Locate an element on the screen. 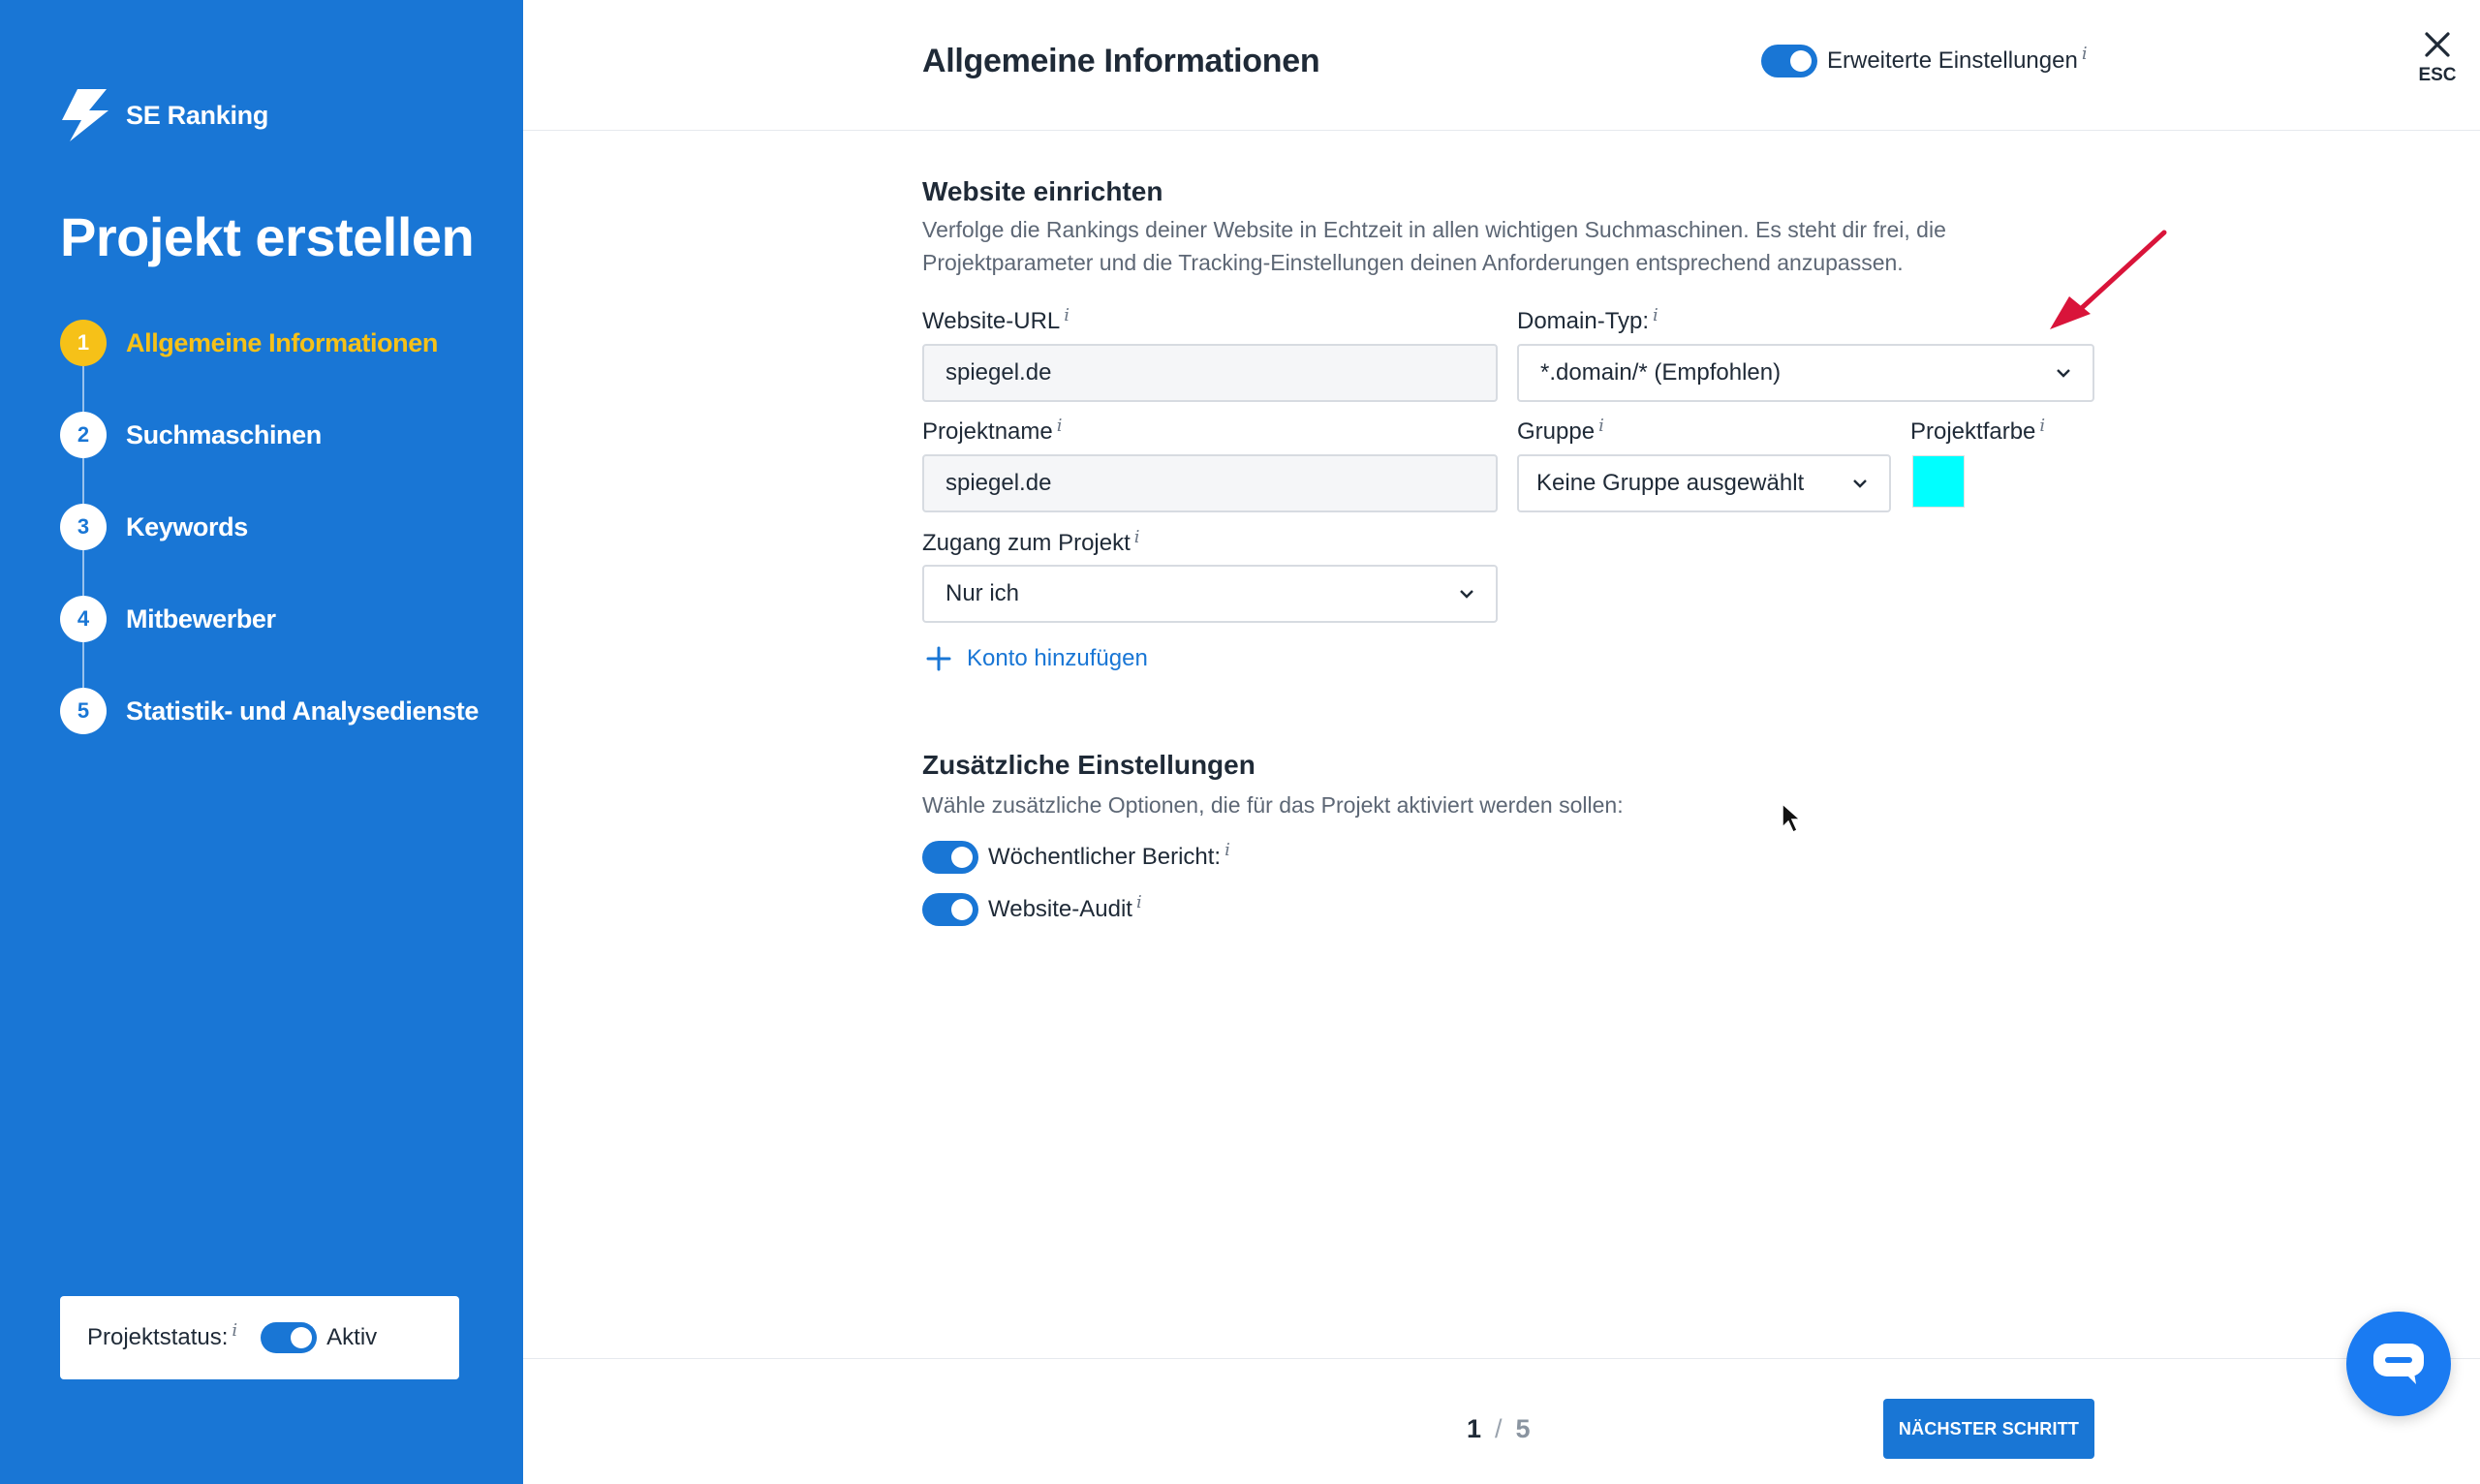 This screenshot has height=1484, width=2480. domain-type-select: *.domain/* (Empfohlen) is located at coordinates (1805, 373).